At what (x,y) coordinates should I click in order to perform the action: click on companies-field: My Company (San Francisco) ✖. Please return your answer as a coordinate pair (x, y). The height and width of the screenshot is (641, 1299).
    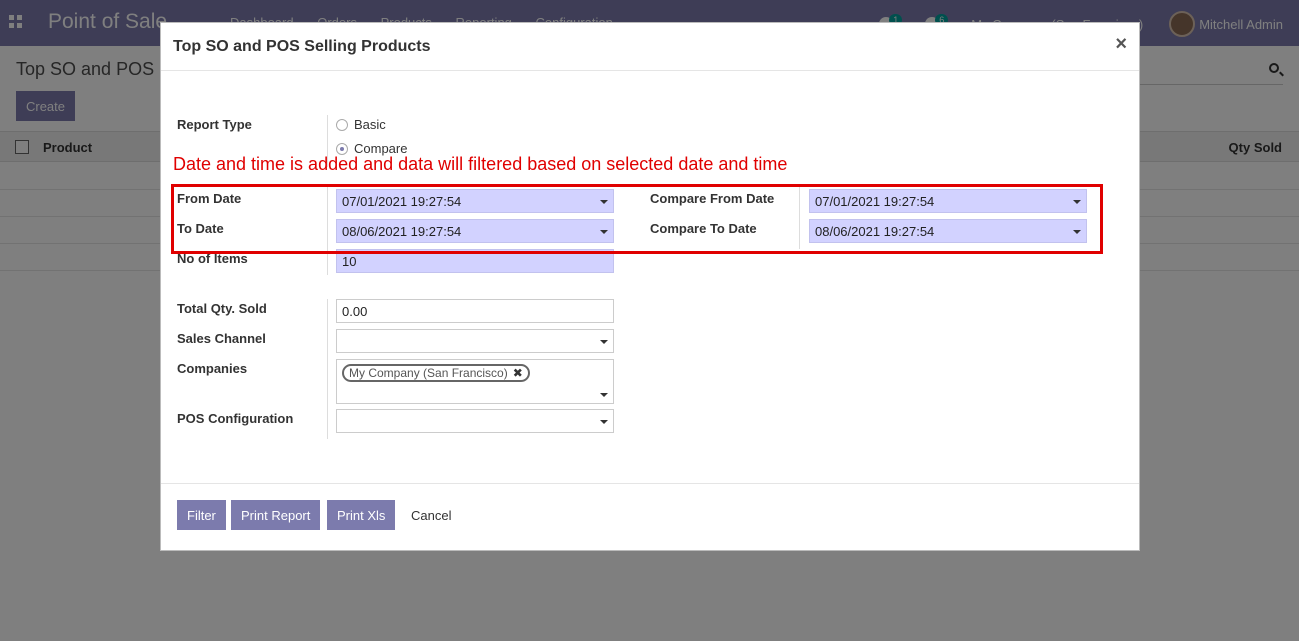
    Looking at the image, I should click on (475, 381).